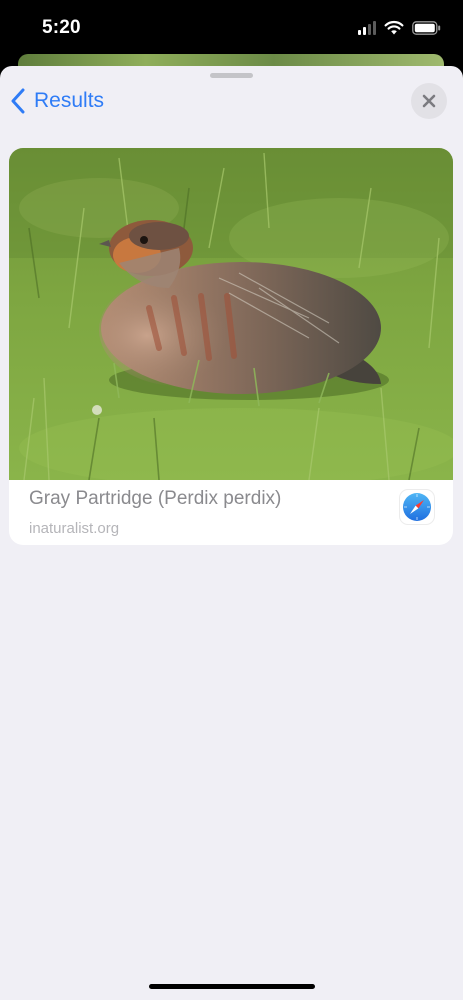  Describe the element at coordinates (394, 27) in the screenshot. I see `wifi-icon` at that location.